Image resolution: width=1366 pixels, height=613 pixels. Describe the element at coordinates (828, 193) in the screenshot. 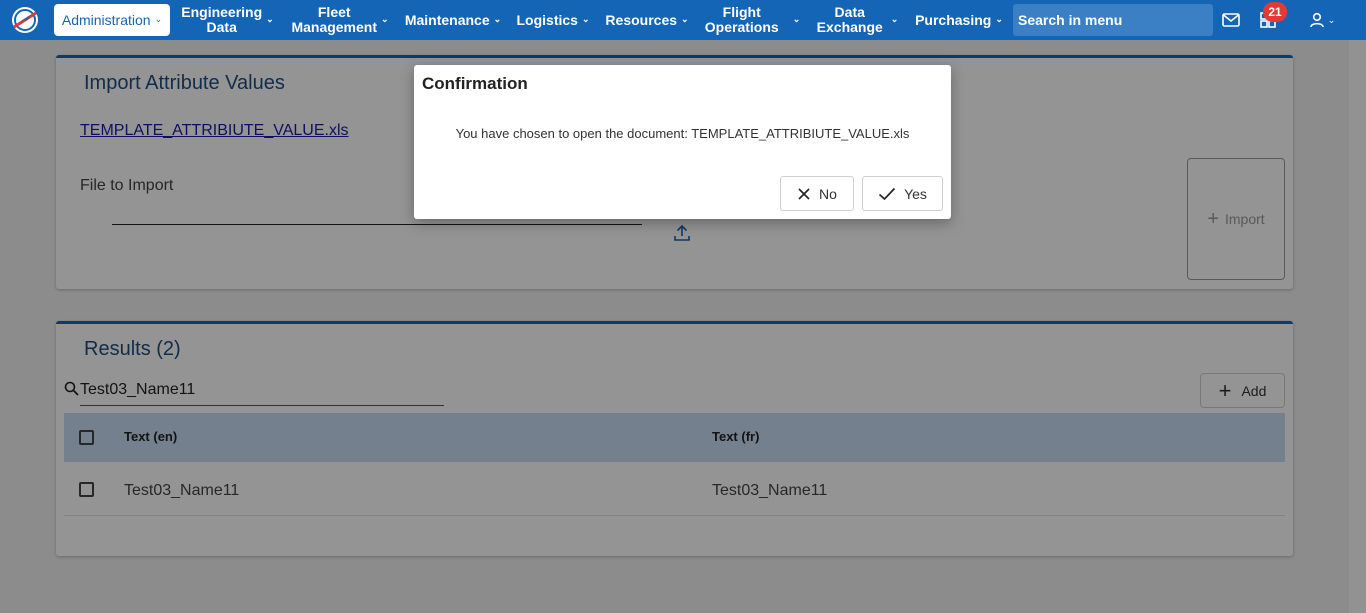

I see `no-button-label: No` at that location.